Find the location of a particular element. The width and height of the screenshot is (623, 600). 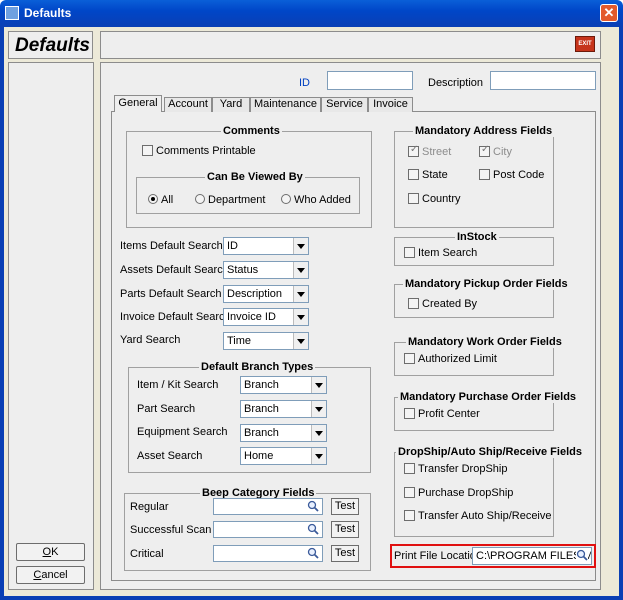

transfer-dropship-checkbox is located at coordinates (409, 468).